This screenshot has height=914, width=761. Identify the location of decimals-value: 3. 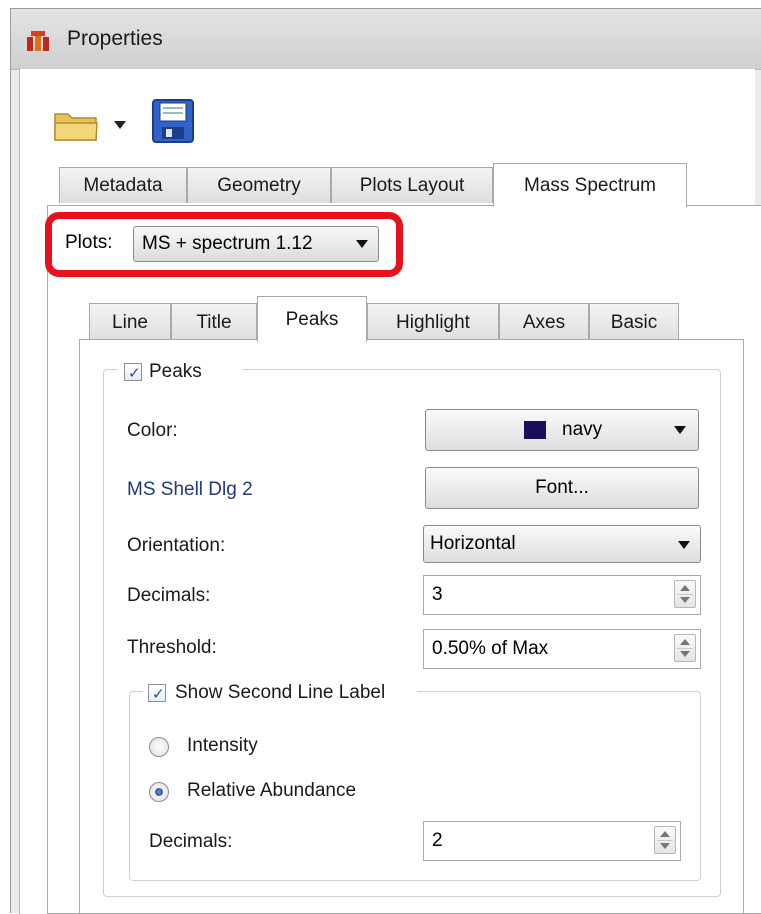
(437, 594).